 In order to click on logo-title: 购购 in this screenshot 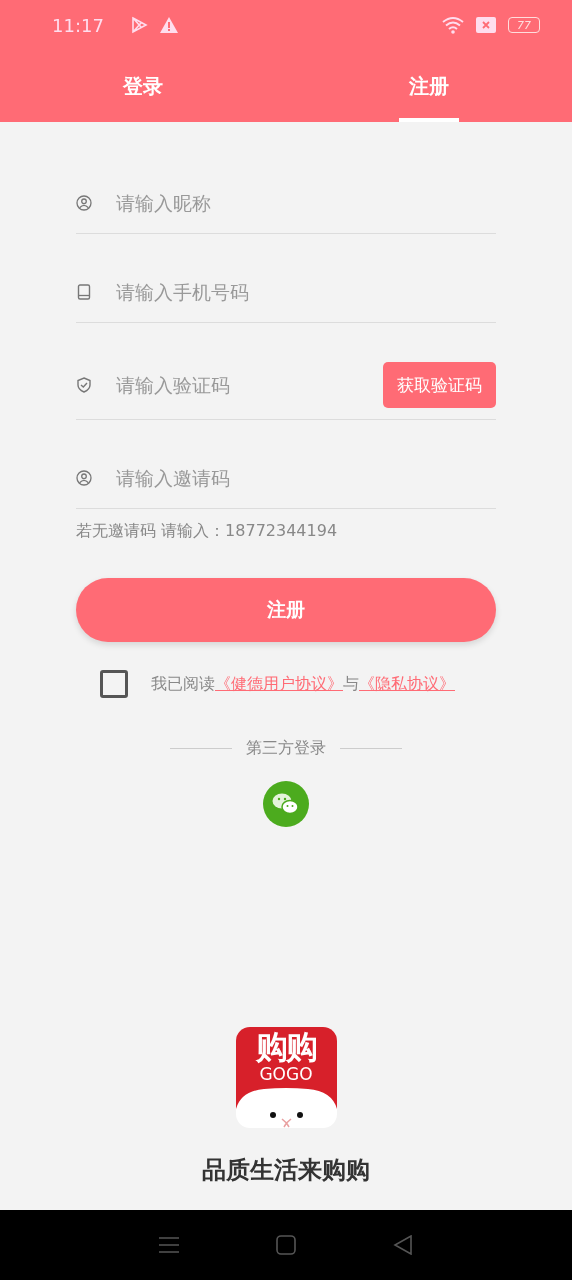, I will do `click(286, 1047)`.